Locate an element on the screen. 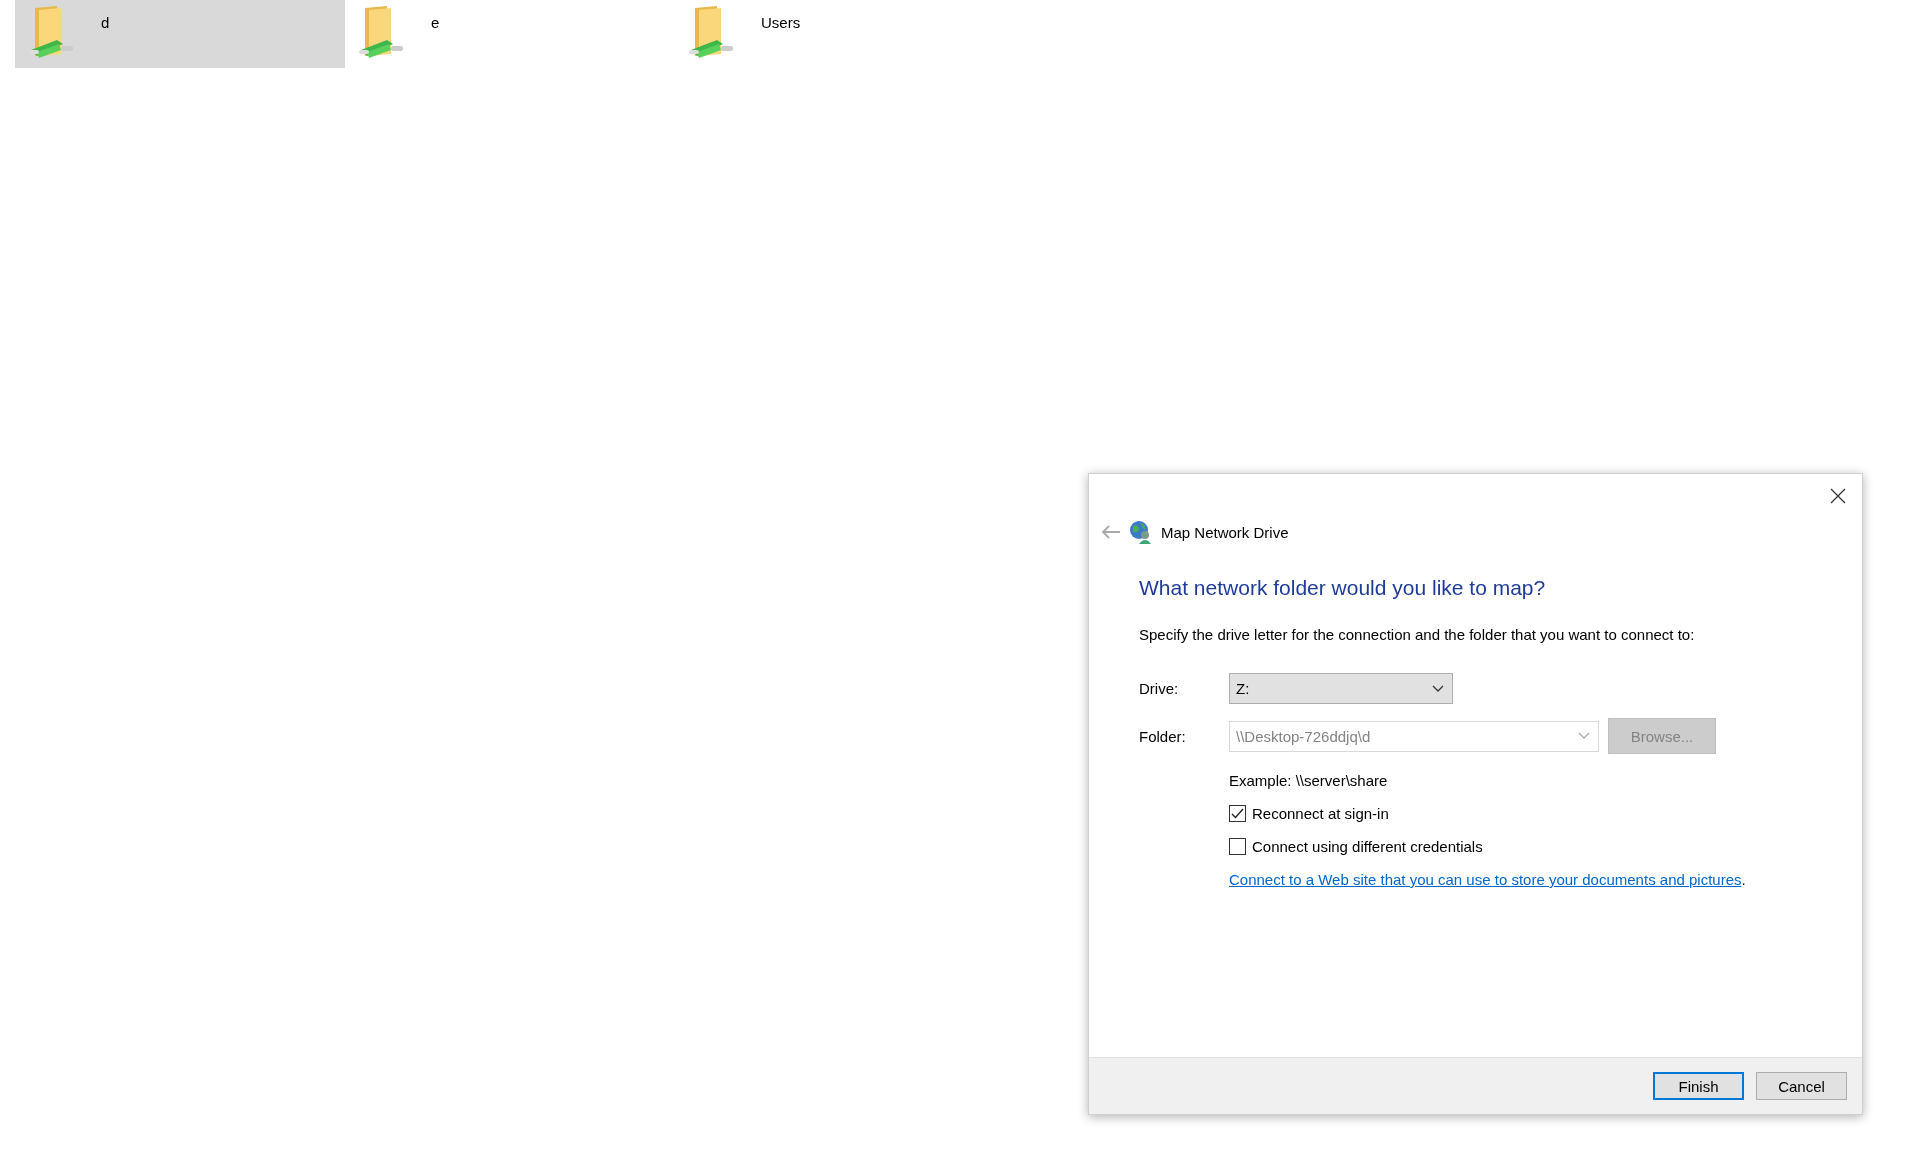 This screenshot has width=1911, height=1166. drive-dropdown: Z: is located at coordinates (1341, 688).